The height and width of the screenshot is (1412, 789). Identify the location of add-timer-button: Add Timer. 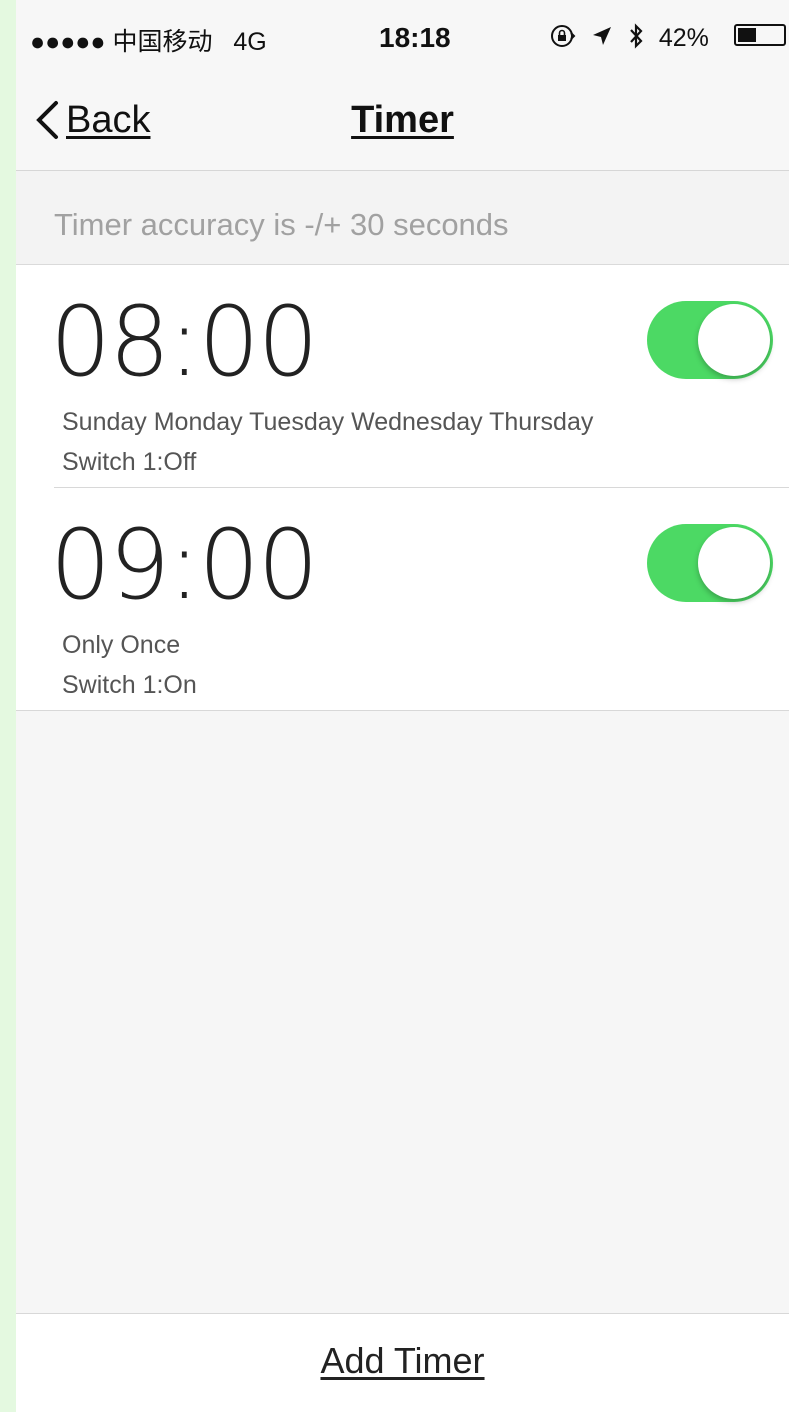
(402, 1361).